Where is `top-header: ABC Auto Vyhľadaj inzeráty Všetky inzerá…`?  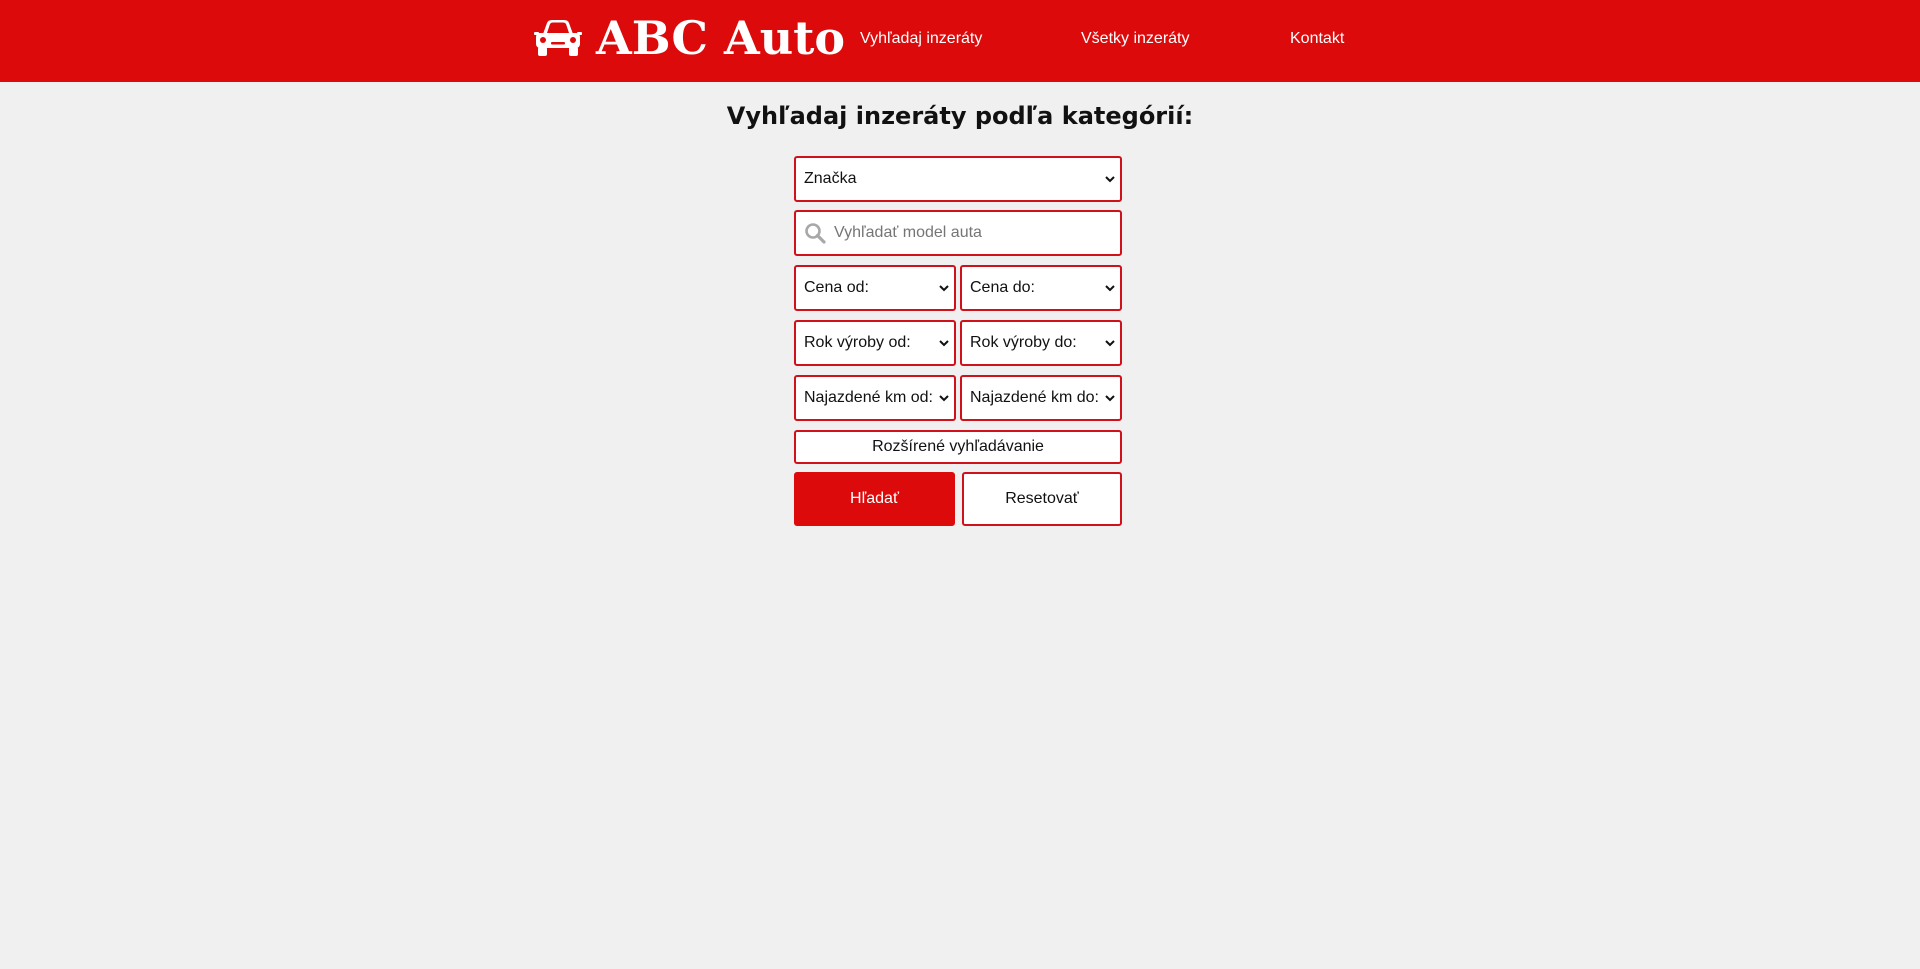
top-header: ABC Auto Vyhľadaj inzeráty Všetky inzerá… is located at coordinates (960, 41).